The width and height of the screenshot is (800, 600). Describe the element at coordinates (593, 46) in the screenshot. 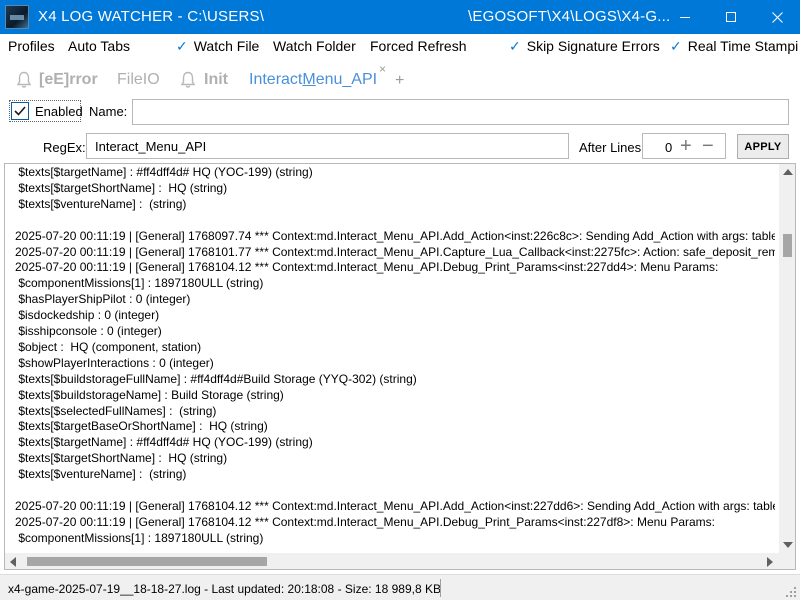

I see `menu-skip-signature-errors-label: Skip Signature Errors` at that location.